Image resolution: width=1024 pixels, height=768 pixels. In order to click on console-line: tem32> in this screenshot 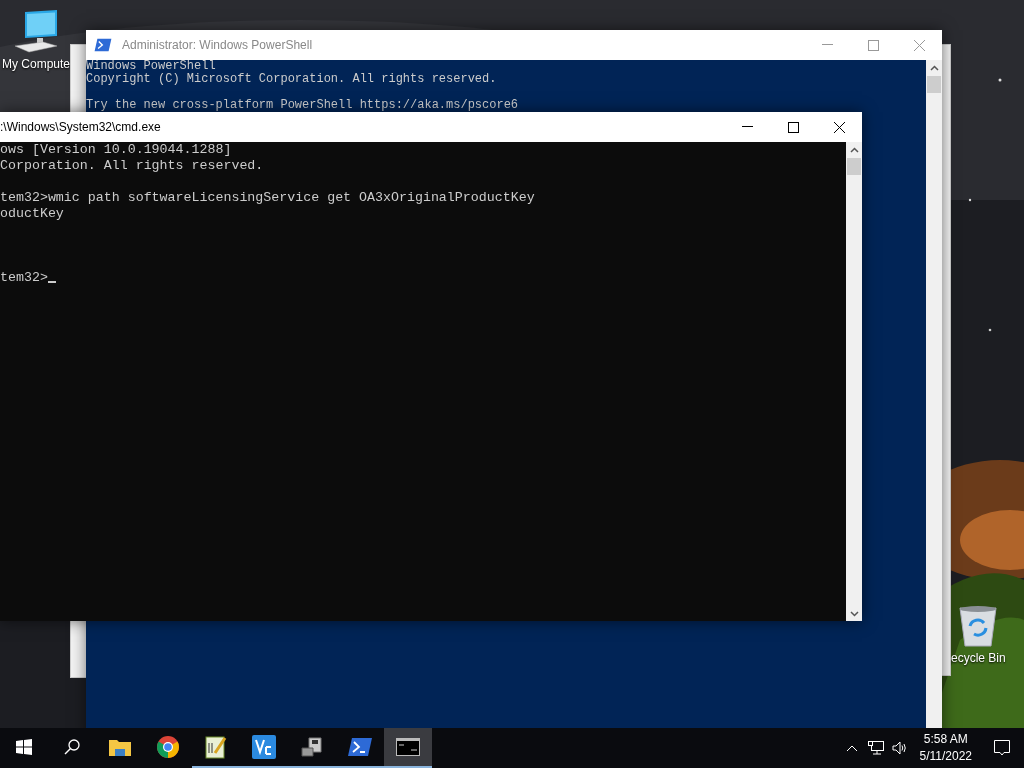, I will do `click(24, 277)`.